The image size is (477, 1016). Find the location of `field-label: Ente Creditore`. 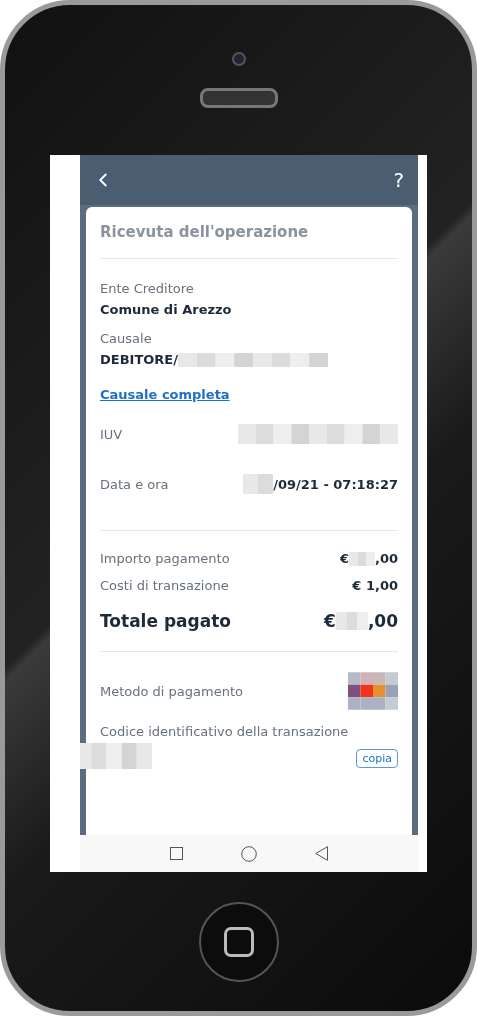

field-label: Ente Creditore is located at coordinates (147, 288).